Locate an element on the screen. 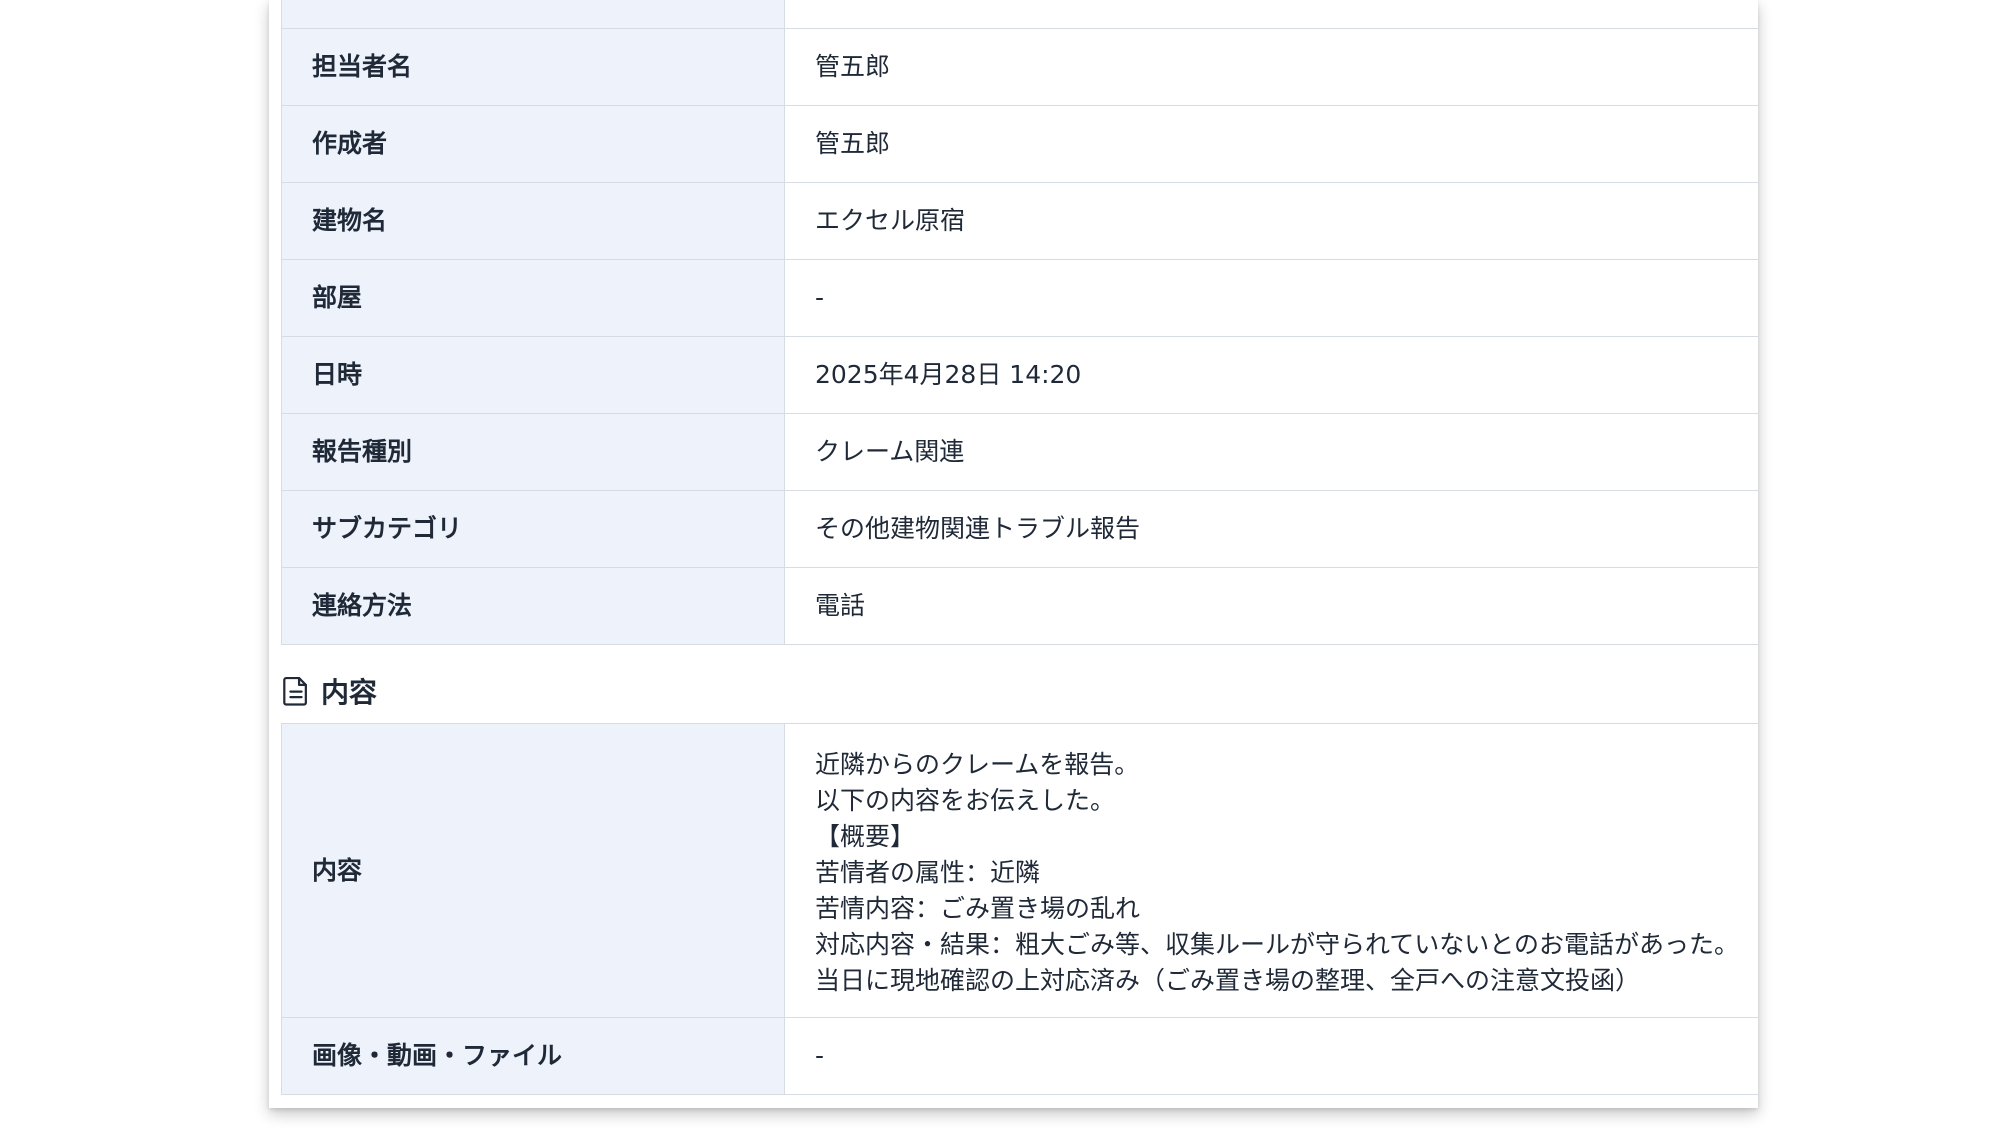 The image size is (2016, 1134). content-line: 【概要】 is located at coordinates (865, 836).